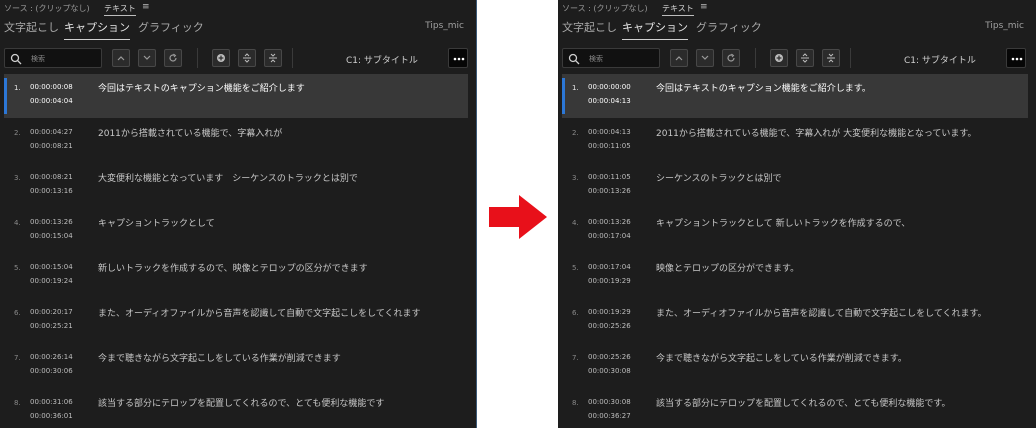 Image resolution: width=1036 pixels, height=428 pixels. What do you see at coordinates (51, 236) in the screenshot?
I see `caption-out-time: 00:00:15:04` at bounding box center [51, 236].